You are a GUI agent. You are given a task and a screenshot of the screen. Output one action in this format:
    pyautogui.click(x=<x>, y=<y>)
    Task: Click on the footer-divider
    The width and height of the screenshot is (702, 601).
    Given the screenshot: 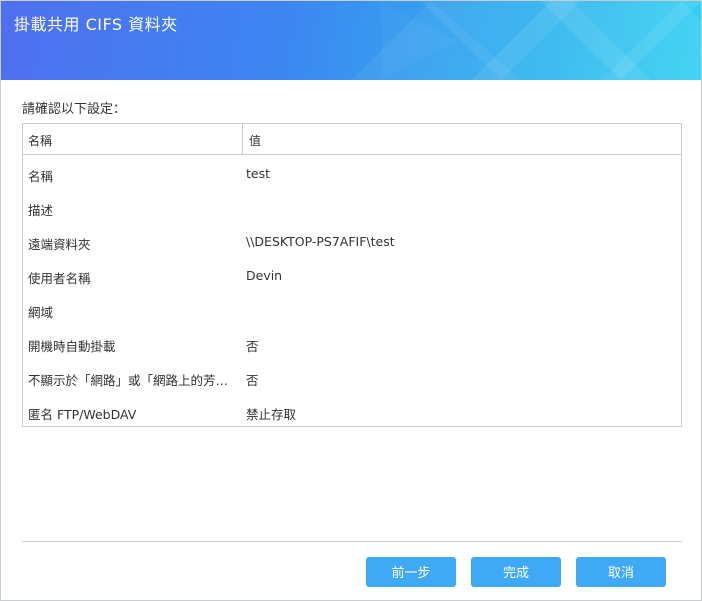 What is the action you would take?
    pyautogui.click(x=352, y=541)
    